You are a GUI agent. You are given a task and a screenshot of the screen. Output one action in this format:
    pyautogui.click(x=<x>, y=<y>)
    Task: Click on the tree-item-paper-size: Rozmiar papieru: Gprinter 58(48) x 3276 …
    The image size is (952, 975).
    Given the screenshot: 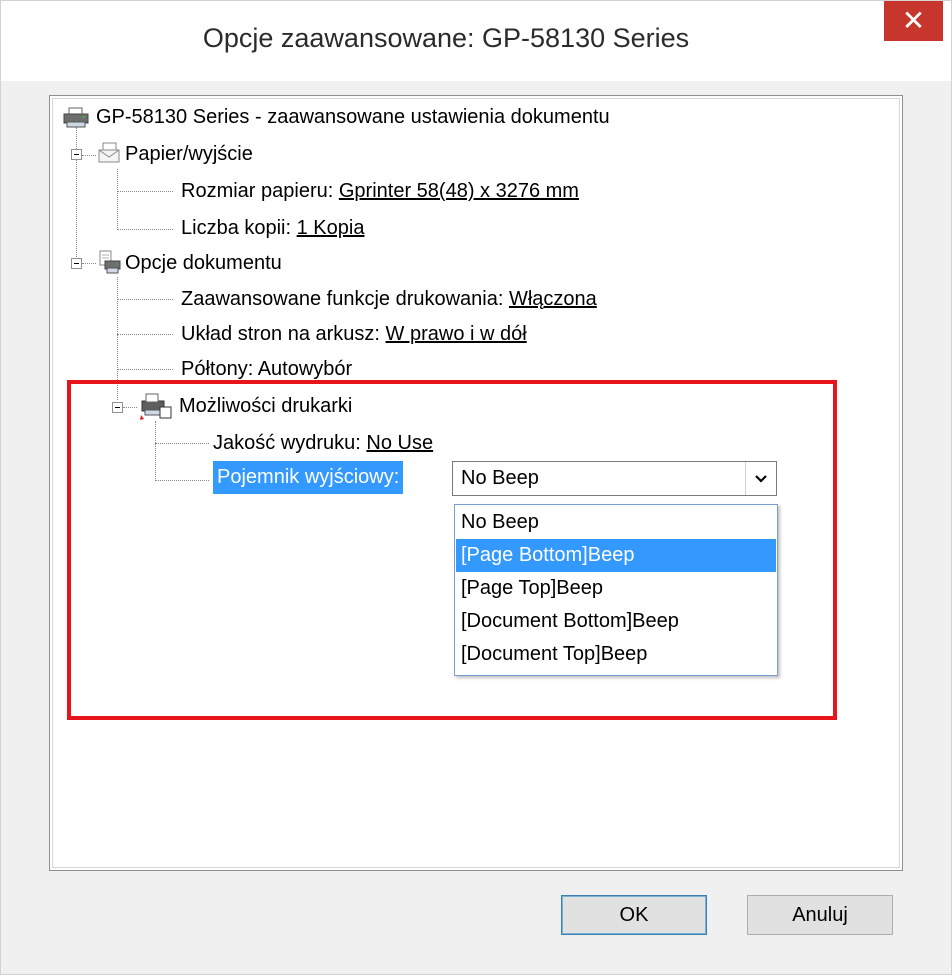 What is the action you would take?
    pyautogui.click(x=380, y=191)
    